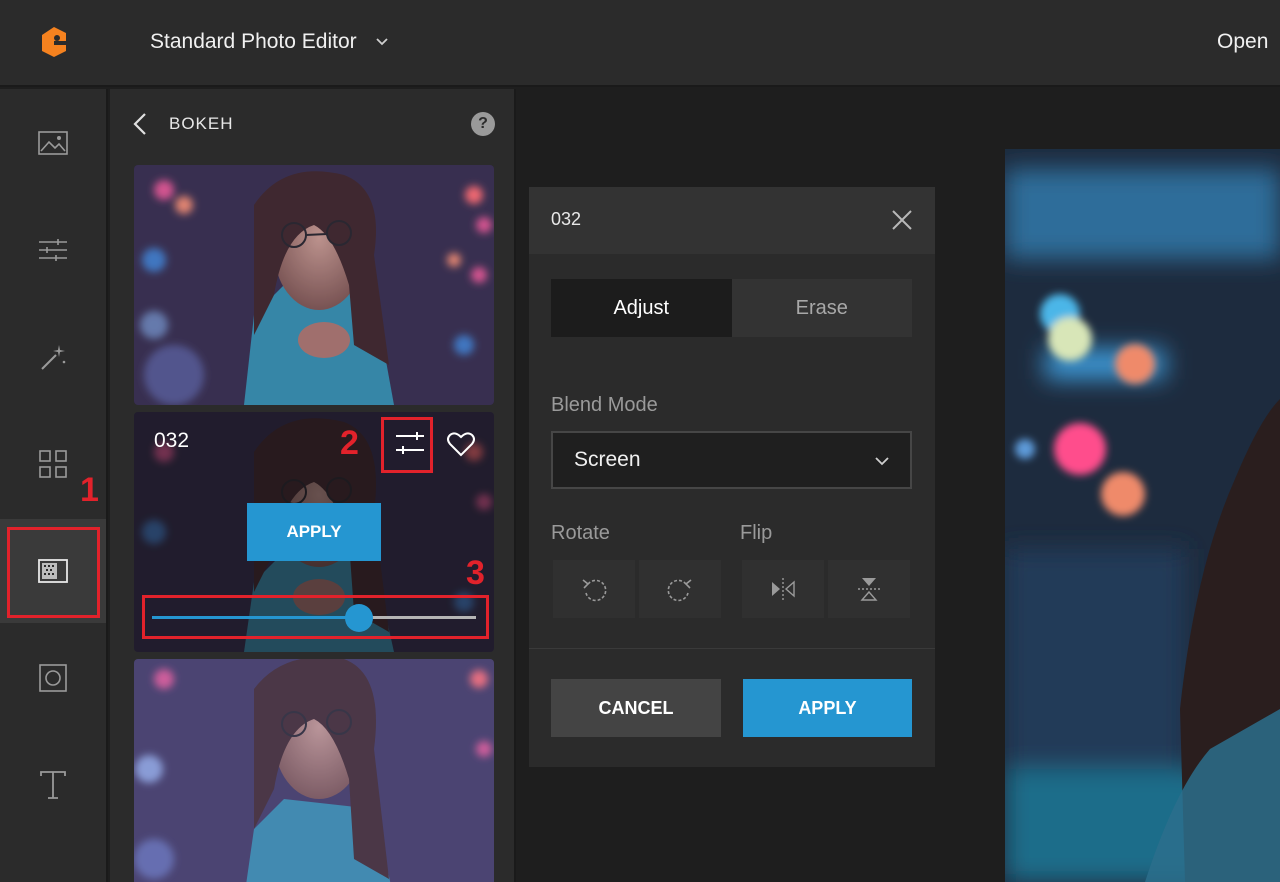  I want to click on blend-mode-select: Screen, so click(731, 460).